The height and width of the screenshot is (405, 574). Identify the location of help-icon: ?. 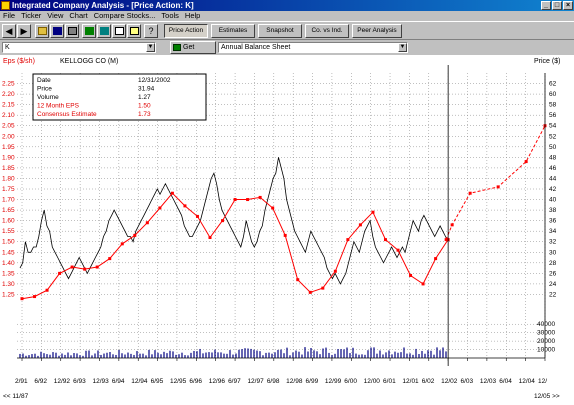
(151, 31).